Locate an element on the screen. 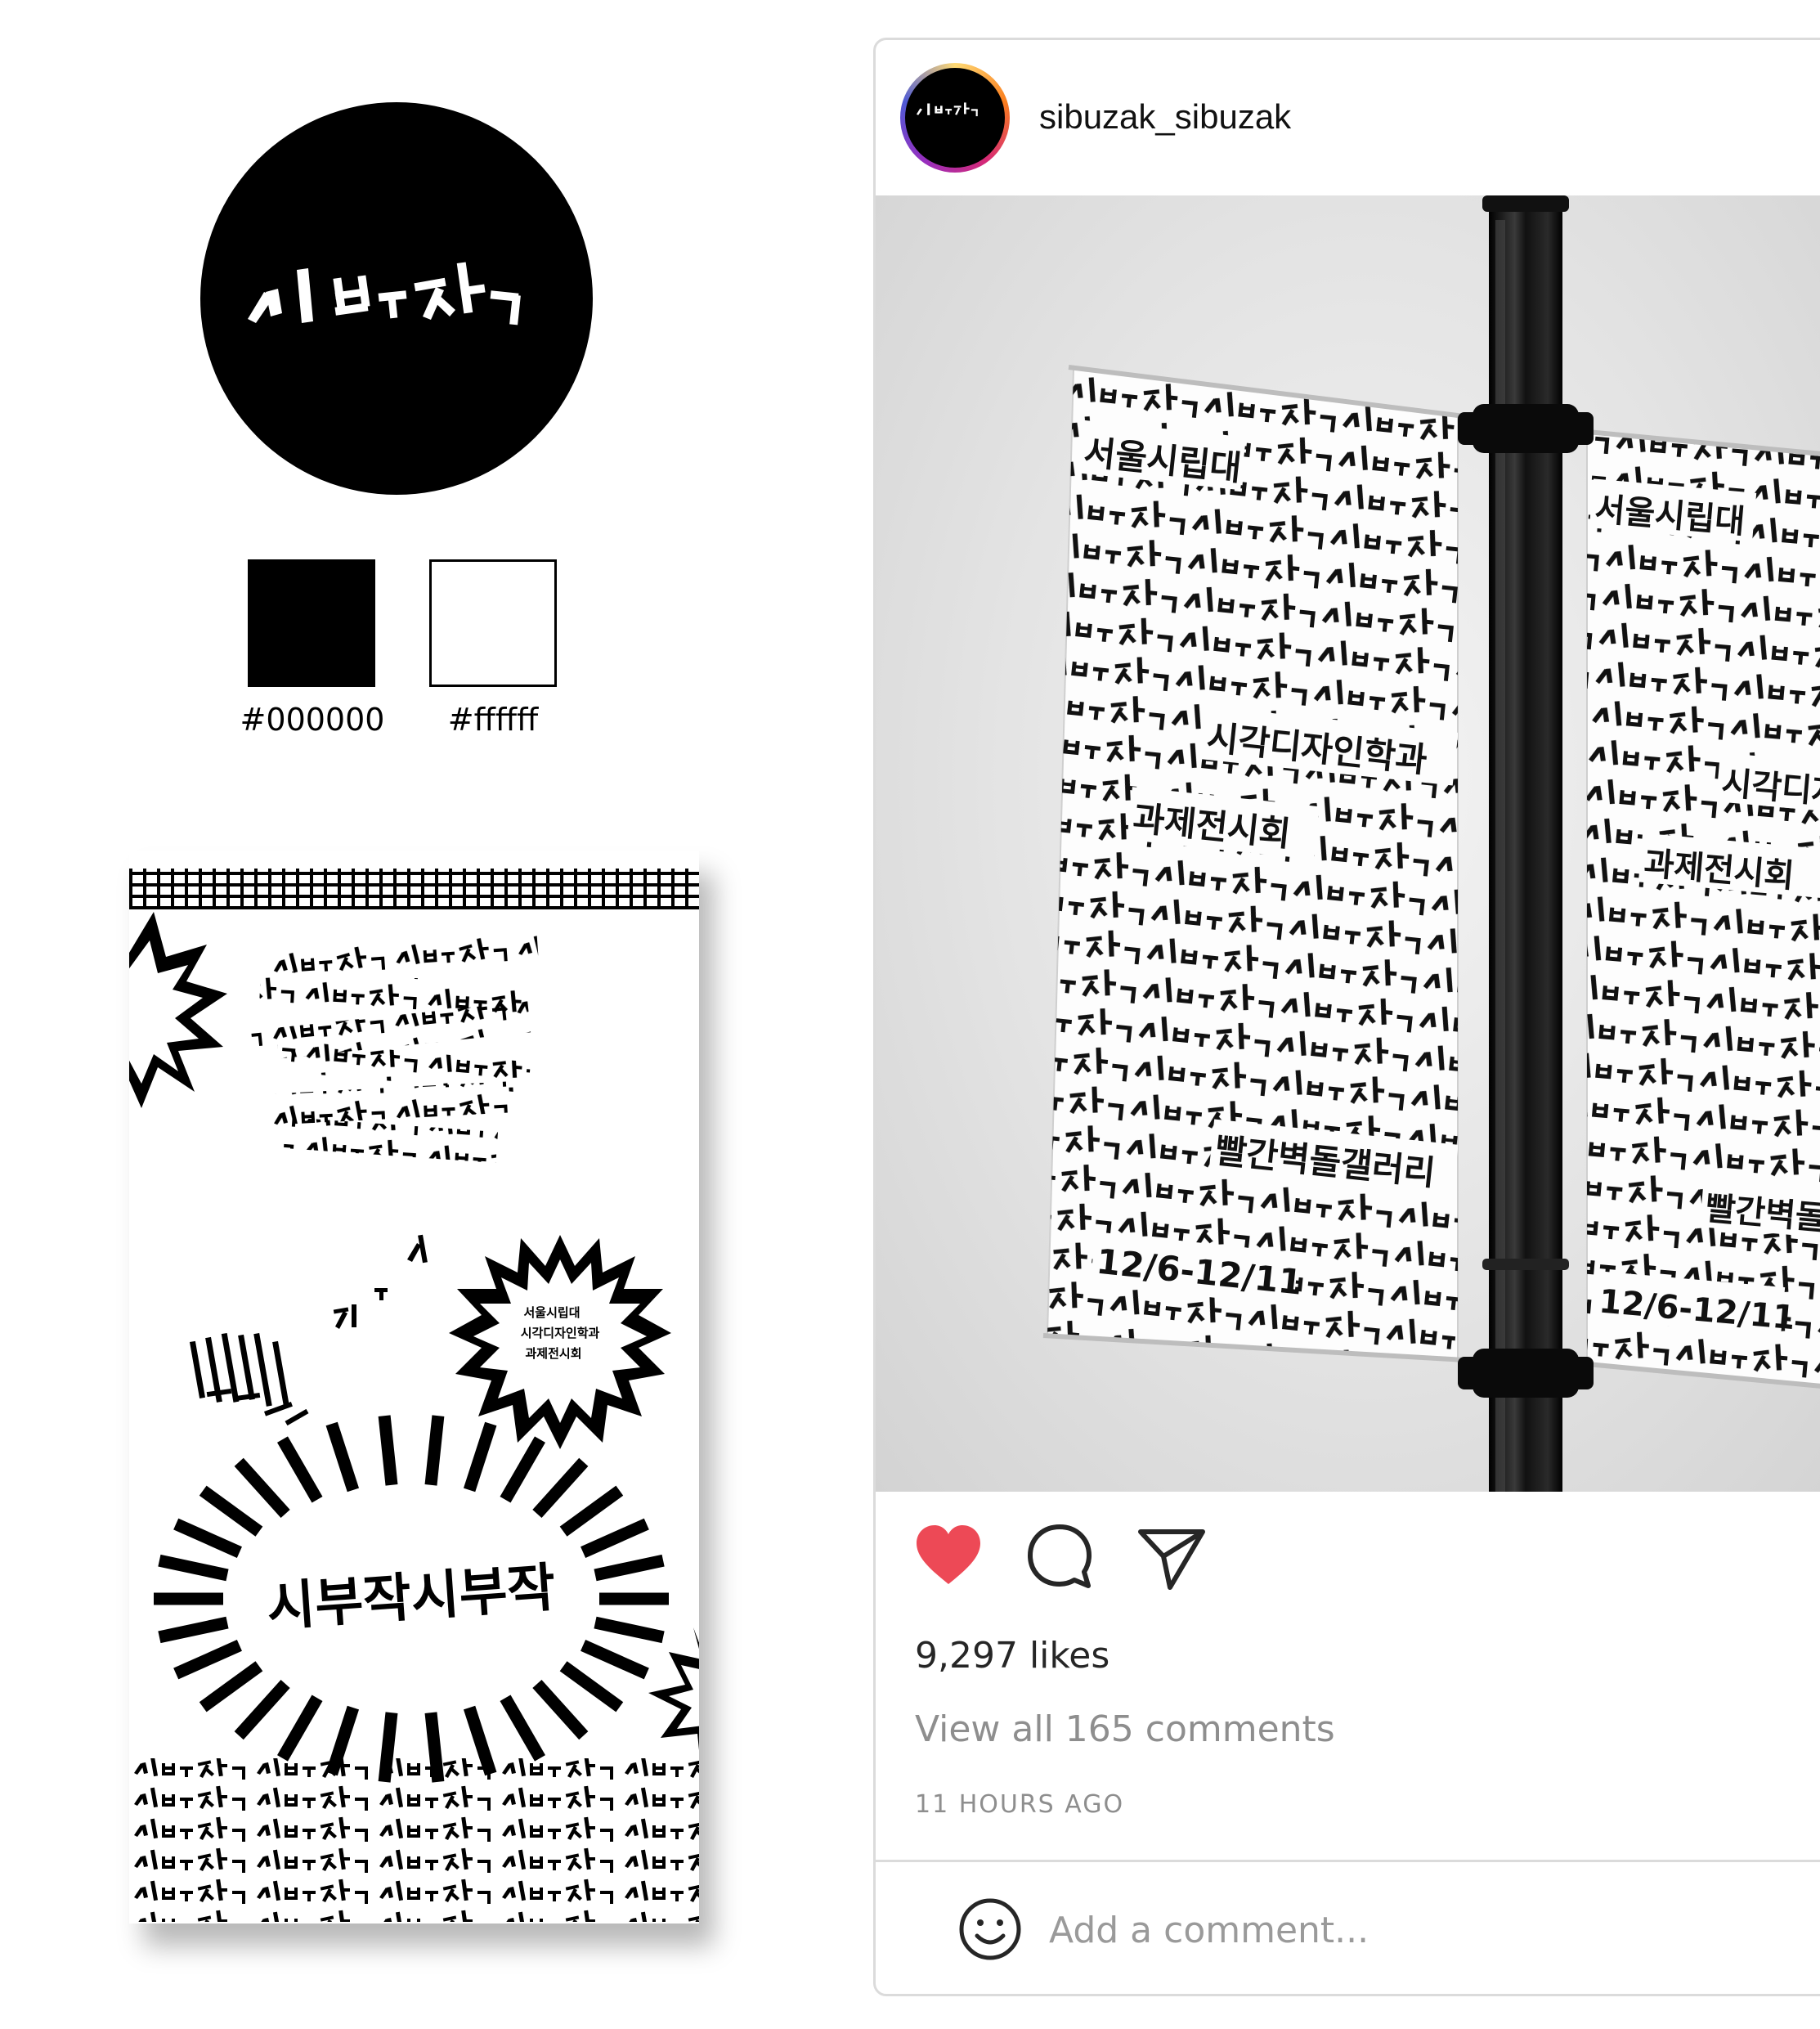 The height and width of the screenshot is (2029, 1820). avatar is located at coordinates (955, 118).